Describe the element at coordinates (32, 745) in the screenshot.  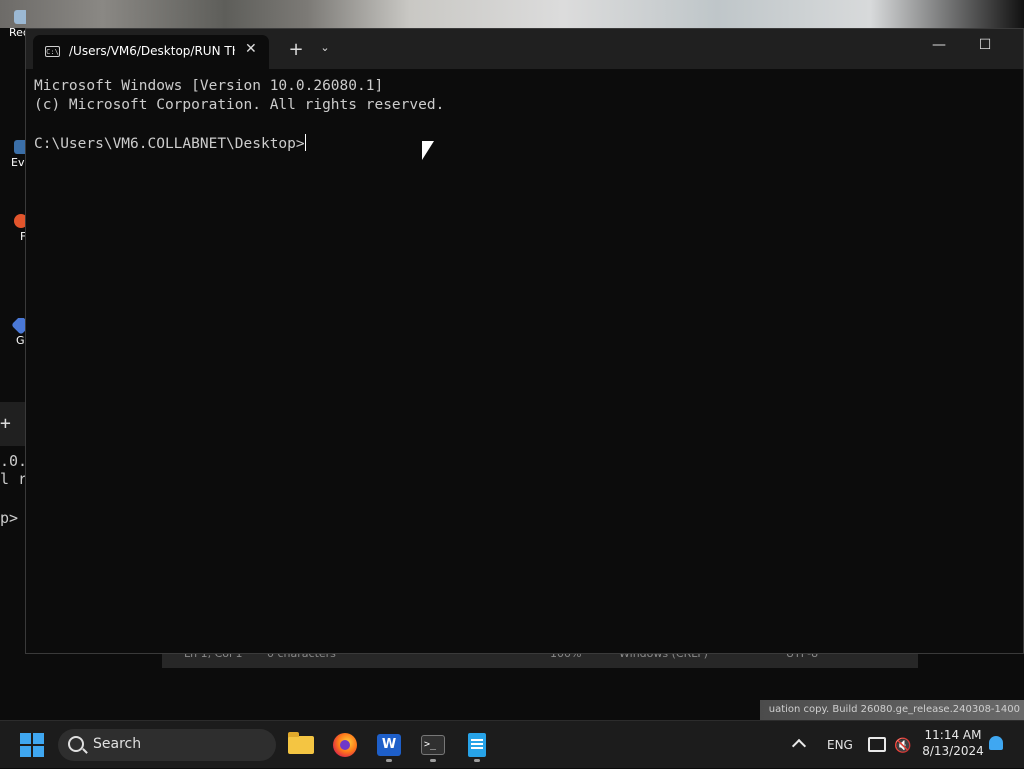
I see `start-button` at that location.